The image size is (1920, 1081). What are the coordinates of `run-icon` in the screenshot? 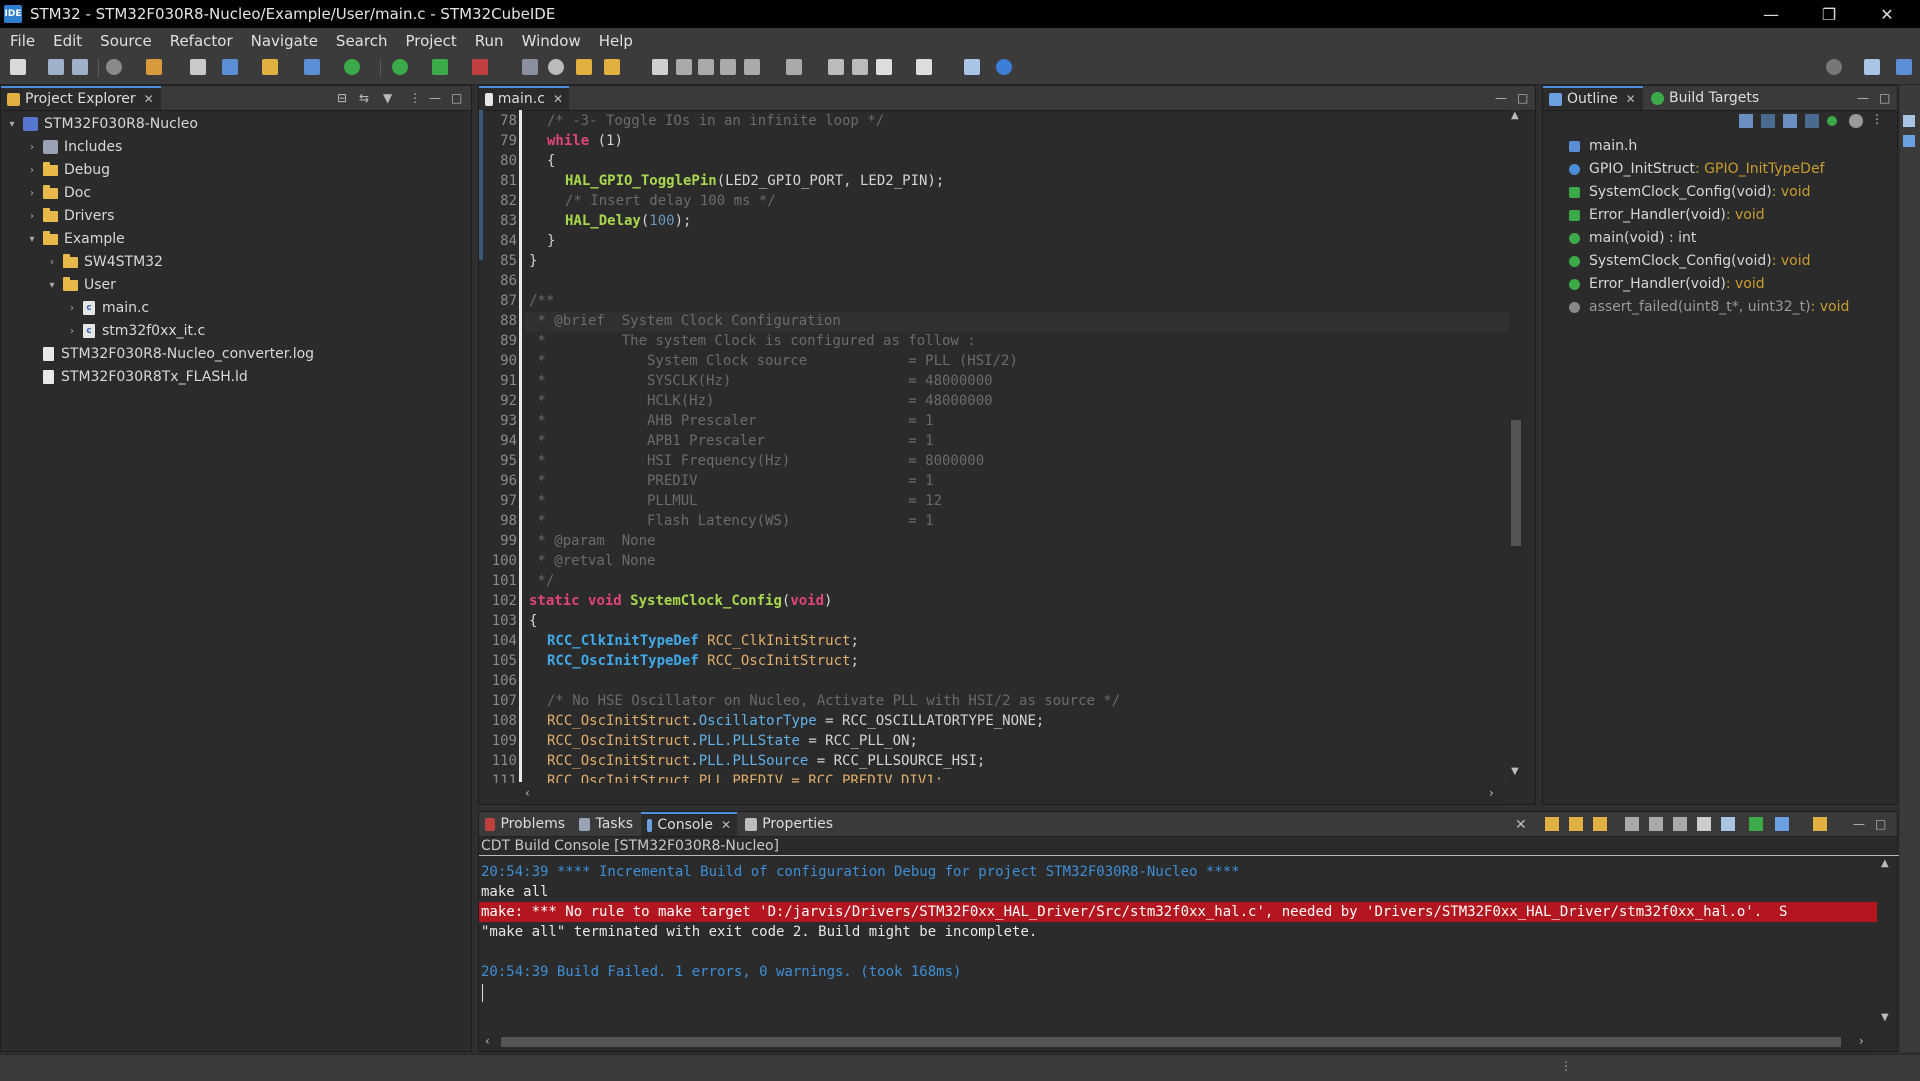 It's located at (440, 67).